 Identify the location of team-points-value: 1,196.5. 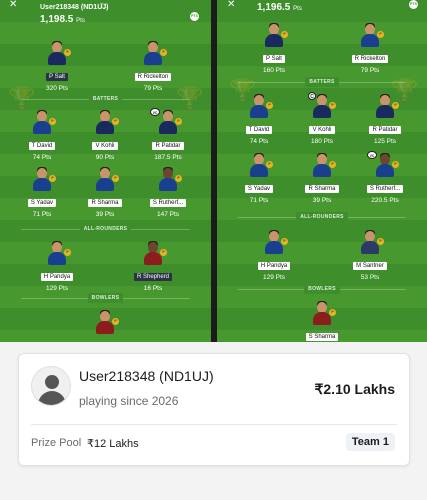
(274, 7).